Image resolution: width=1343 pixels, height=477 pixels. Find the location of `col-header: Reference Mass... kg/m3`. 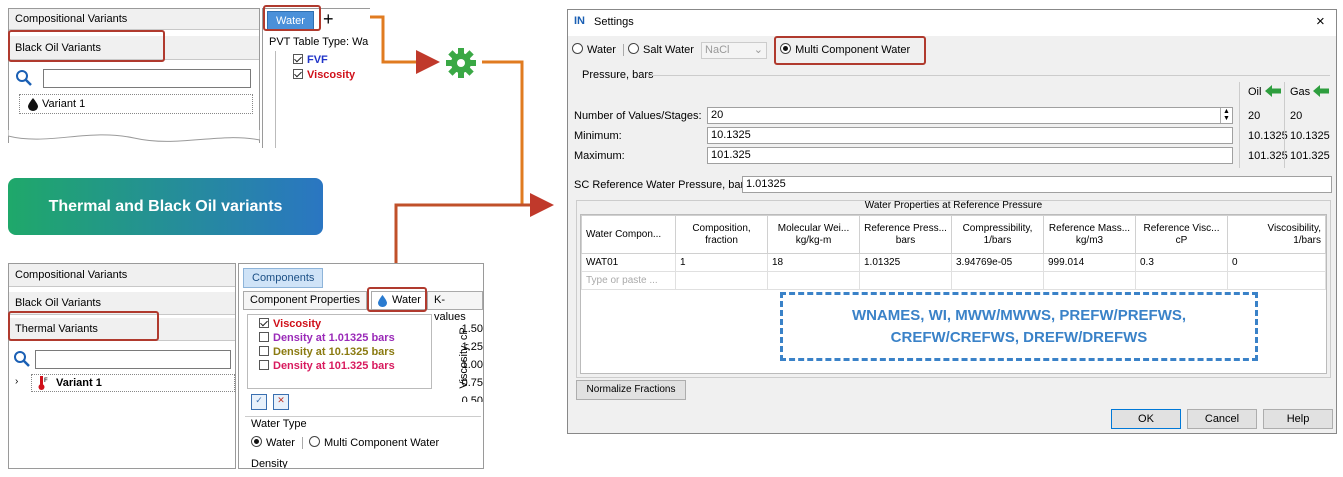

col-header: Reference Mass... kg/m3 is located at coordinates (1089, 234).